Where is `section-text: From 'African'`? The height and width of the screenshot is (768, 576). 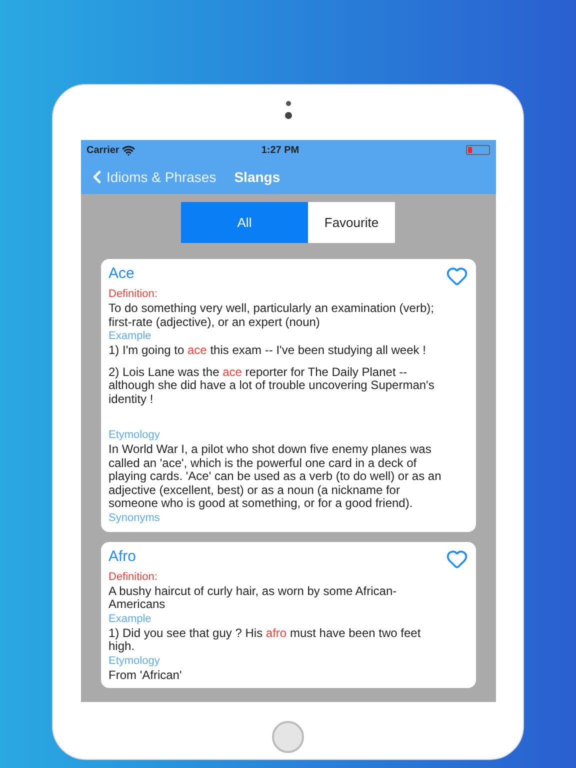
section-text: From 'African' is located at coordinates (145, 675).